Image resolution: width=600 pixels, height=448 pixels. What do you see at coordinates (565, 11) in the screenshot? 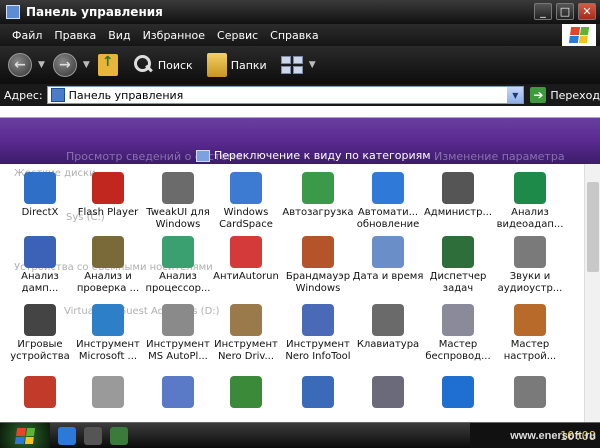
I see `maximize-button: □` at bounding box center [565, 11].